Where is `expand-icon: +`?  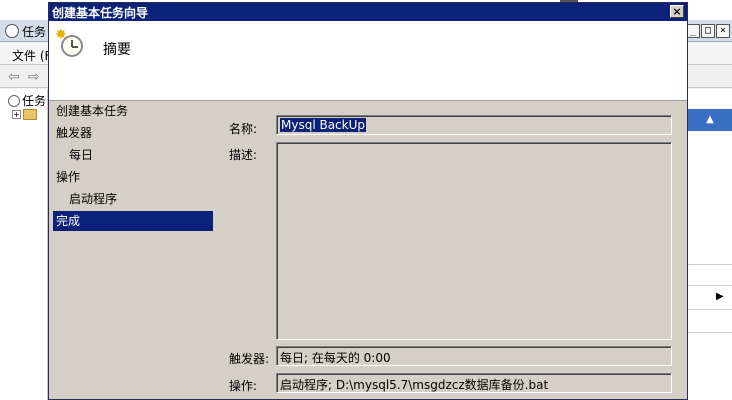 expand-icon: + is located at coordinates (16, 114).